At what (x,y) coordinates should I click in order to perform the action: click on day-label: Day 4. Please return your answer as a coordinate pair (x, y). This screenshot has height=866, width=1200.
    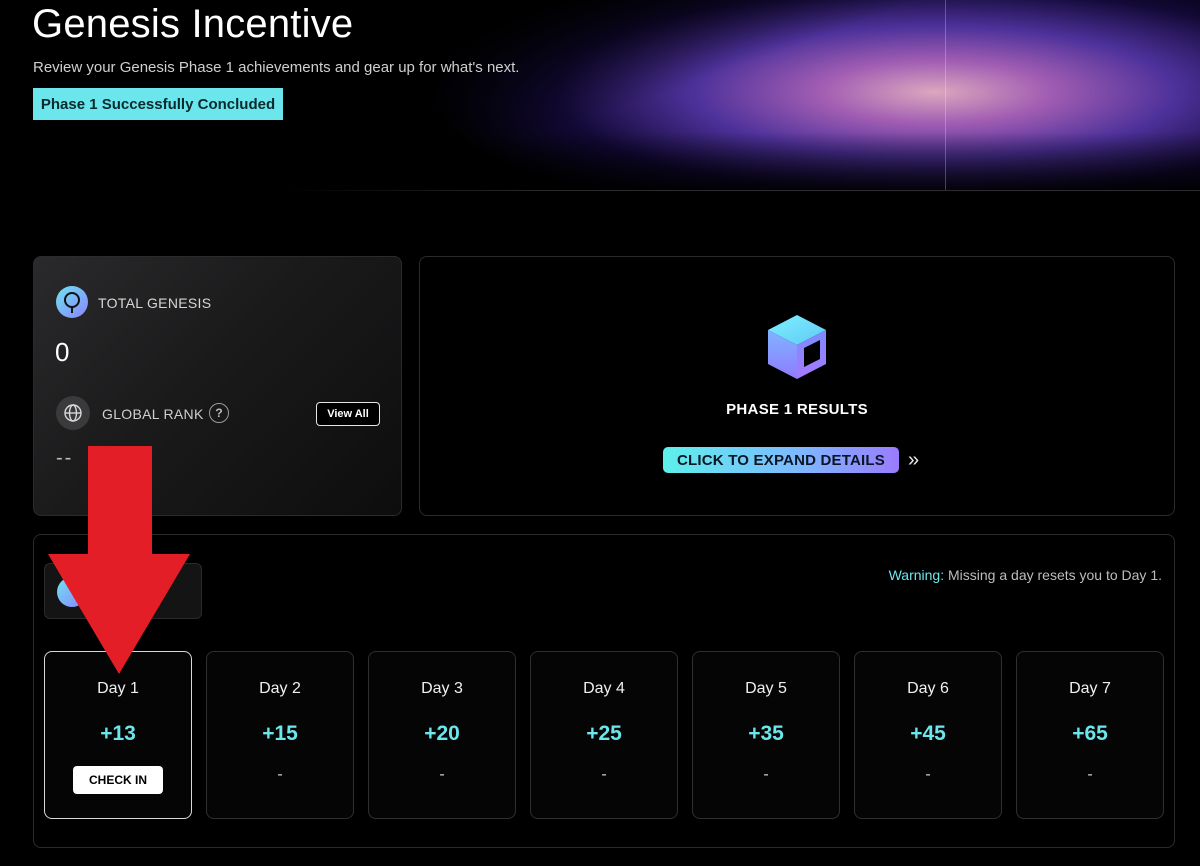
    Looking at the image, I should click on (604, 688).